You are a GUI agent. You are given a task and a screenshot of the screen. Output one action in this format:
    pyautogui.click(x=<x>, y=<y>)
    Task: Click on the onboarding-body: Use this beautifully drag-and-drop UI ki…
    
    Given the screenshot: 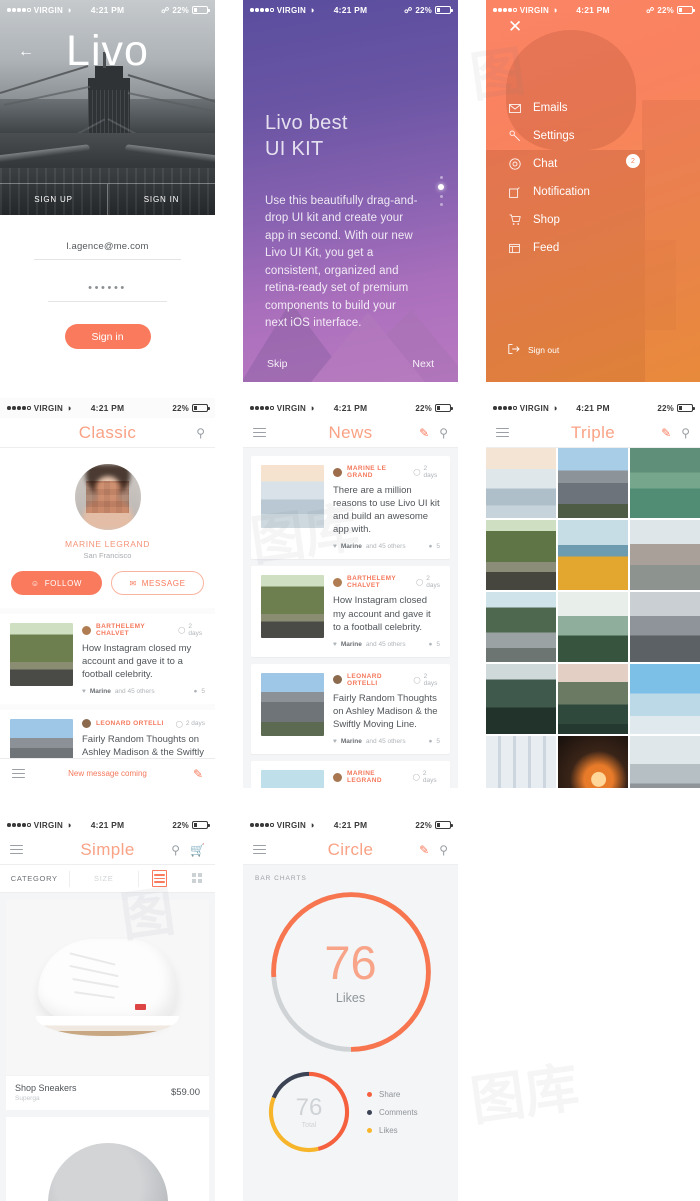 What is the action you would take?
    pyautogui.click(x=341, y=262)
    